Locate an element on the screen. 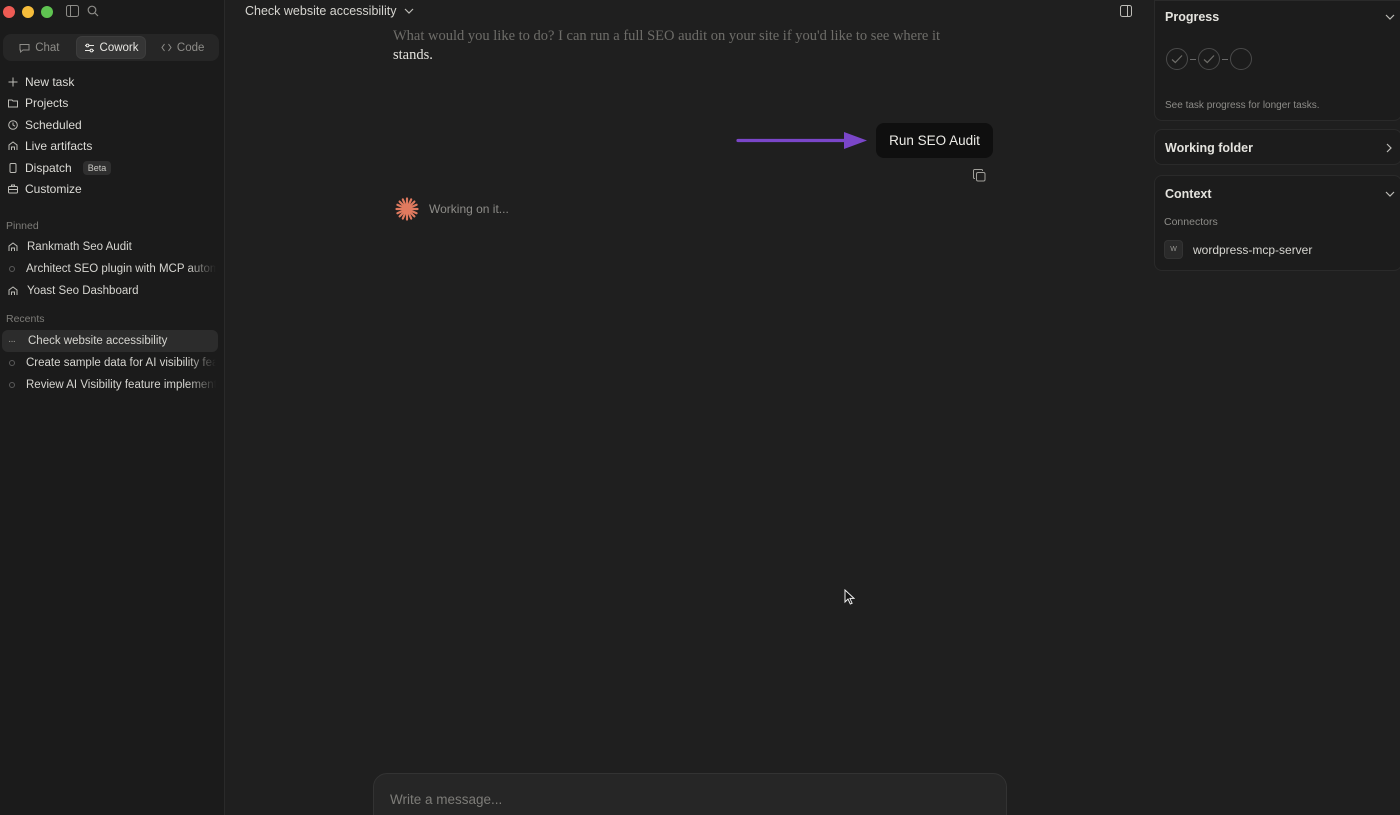 Image resolution: width=1400 pixels, height=815 pixels. nav-scheduled: Scheduled is located at coordinates (112, 125).